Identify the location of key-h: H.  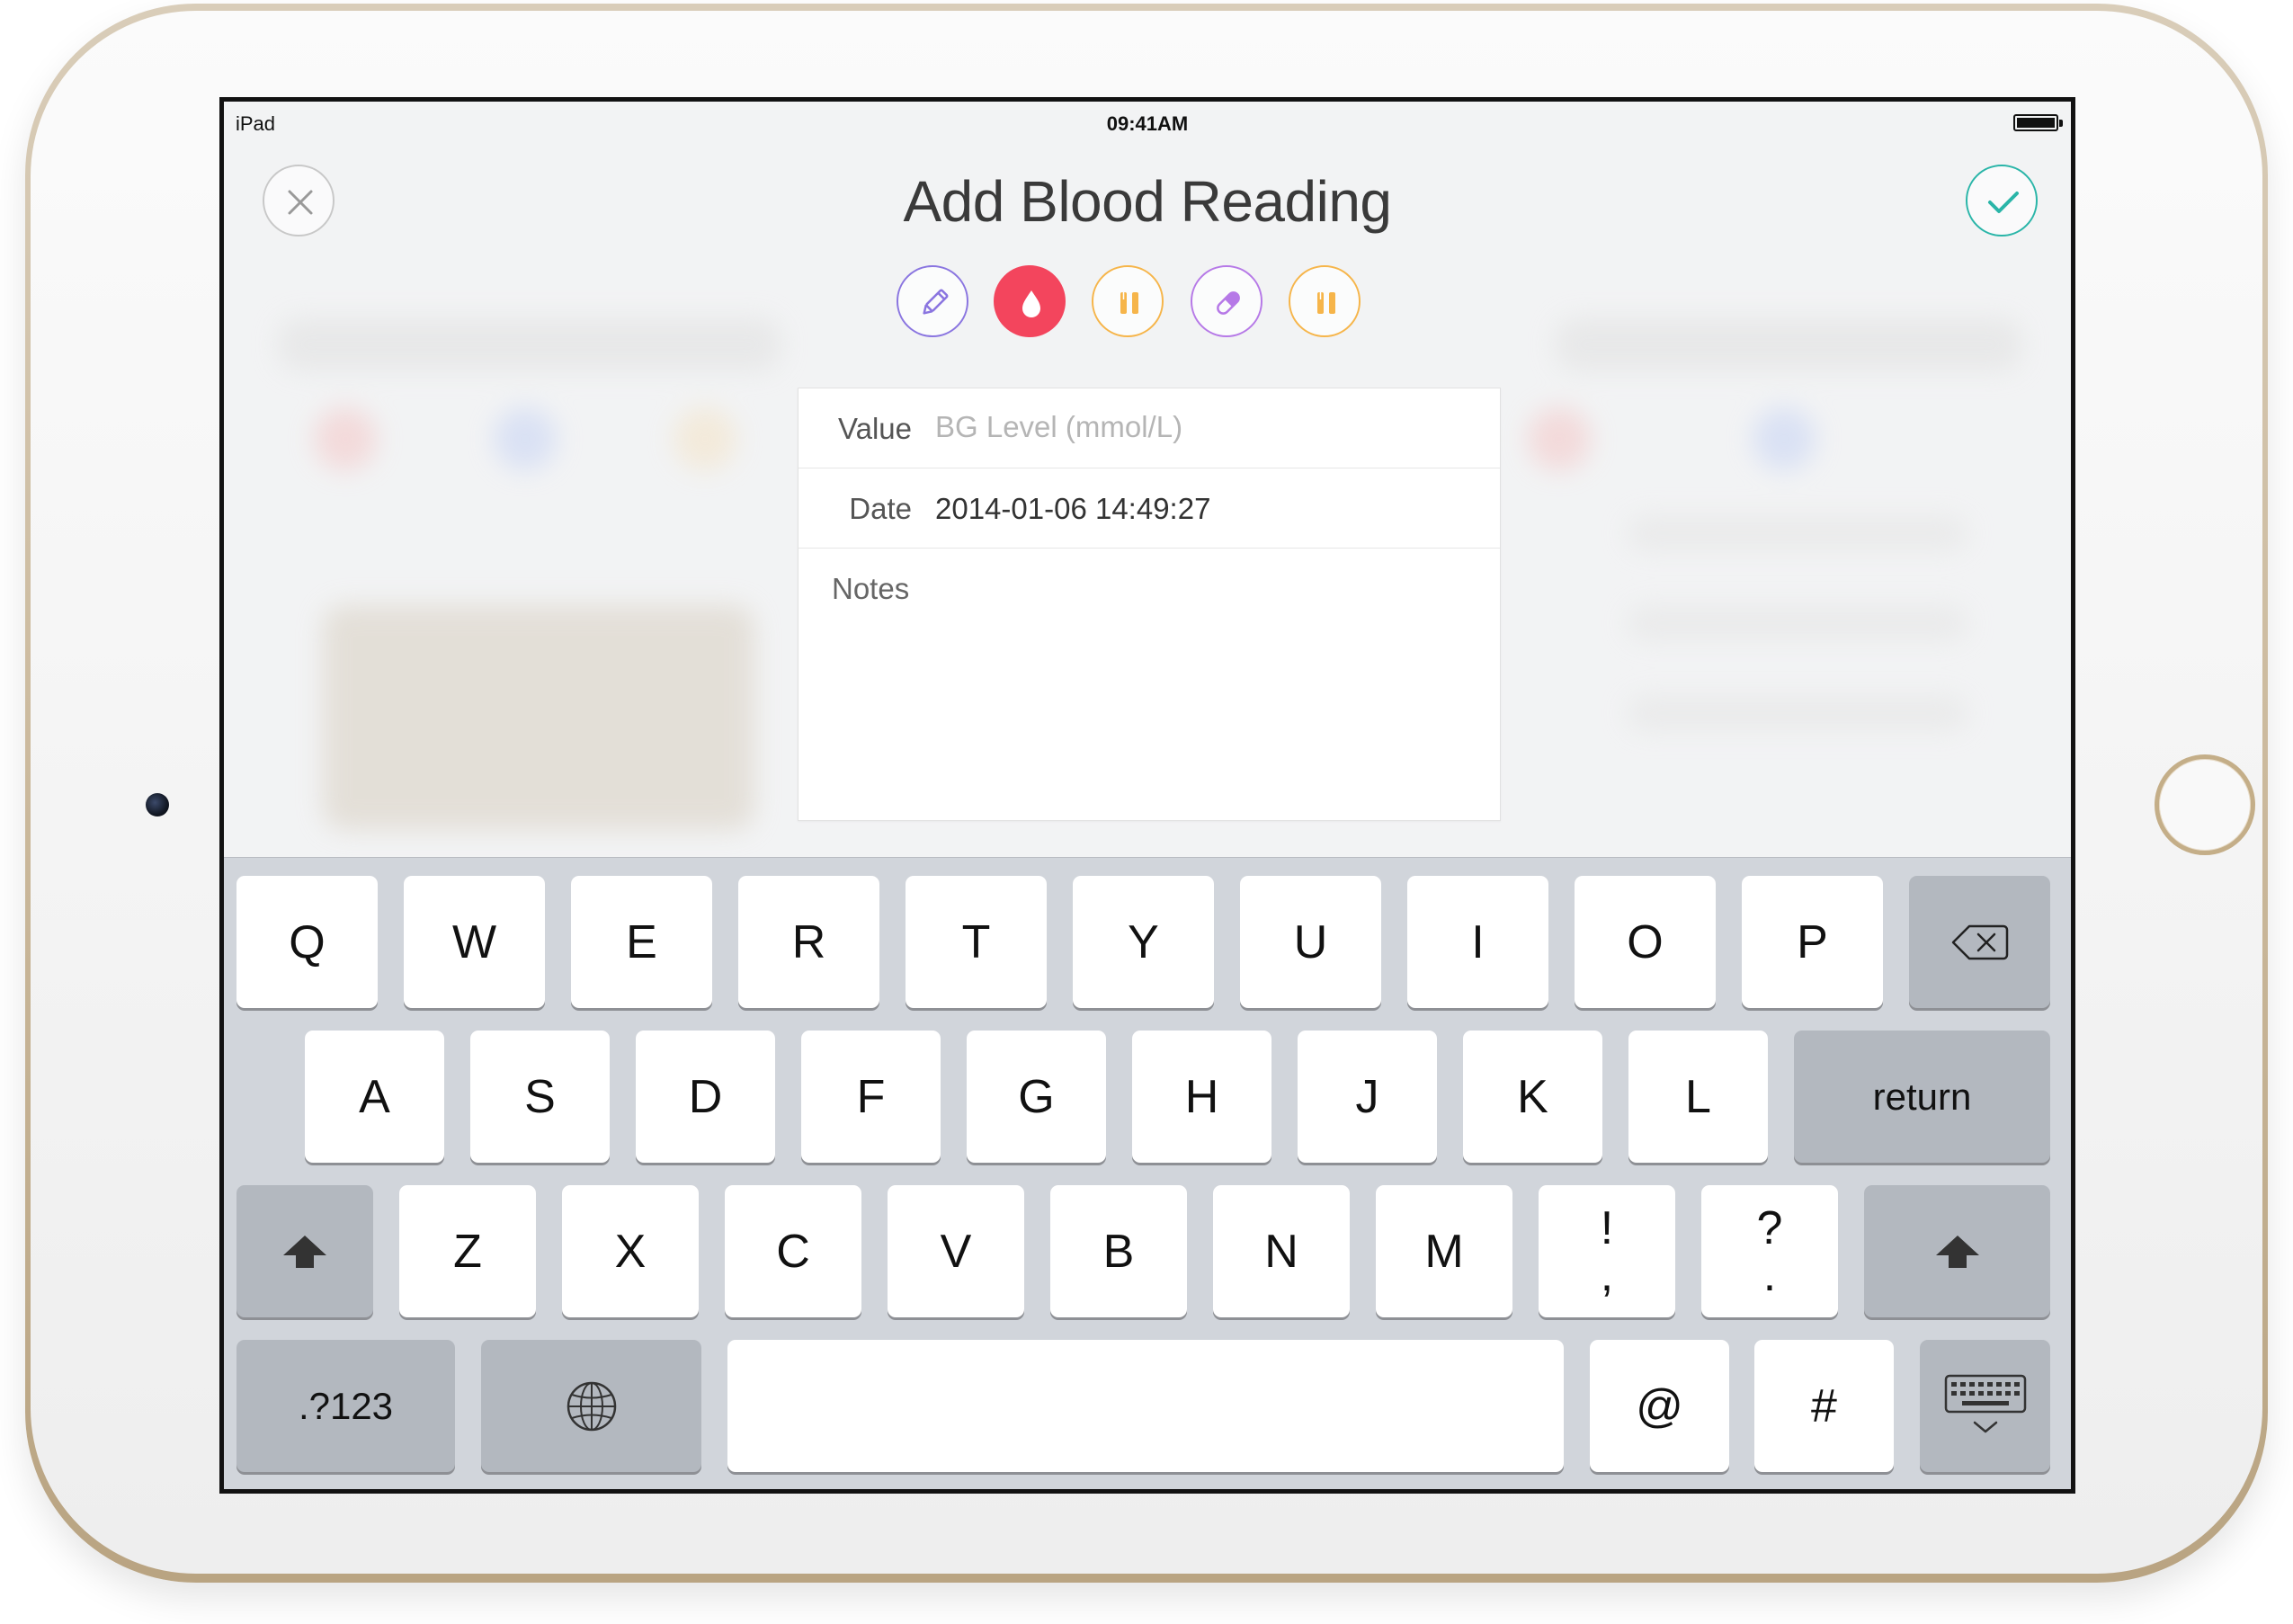
(1201, 1097).